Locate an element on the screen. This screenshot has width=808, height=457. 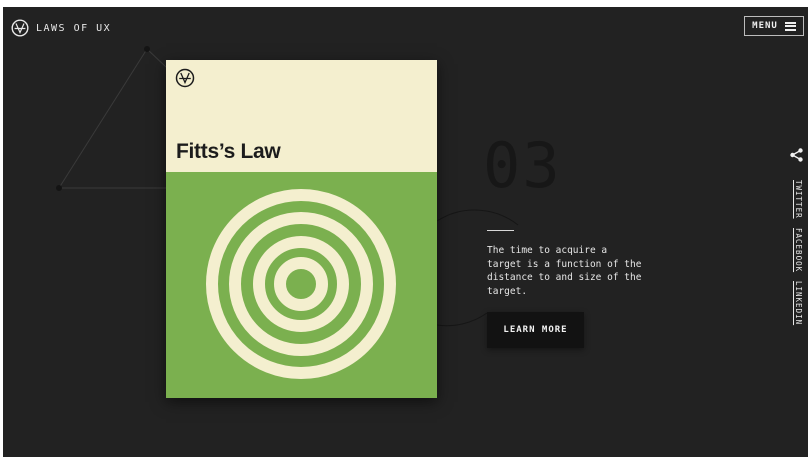
linkedin-link: LINKEDIN is located at coordinates (797, 303).